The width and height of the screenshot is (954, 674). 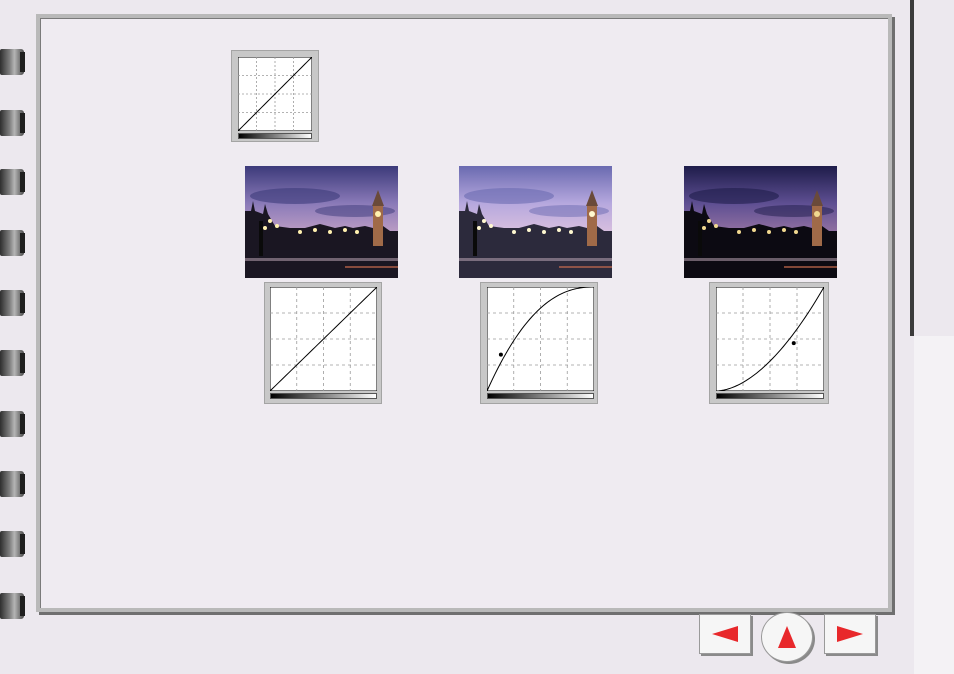 I want to click on tone-curve-normal, so click(x=323, y=343).